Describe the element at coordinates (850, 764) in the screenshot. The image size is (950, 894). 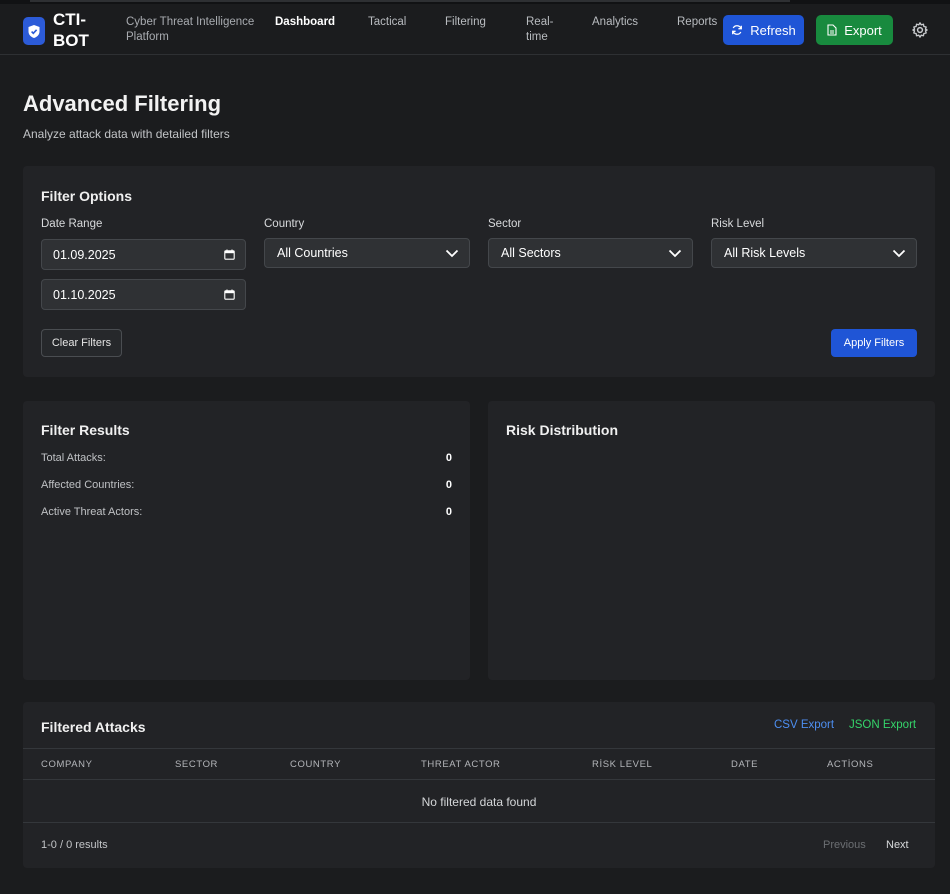
I see `column-header-actions: ACTİONS` at that location.